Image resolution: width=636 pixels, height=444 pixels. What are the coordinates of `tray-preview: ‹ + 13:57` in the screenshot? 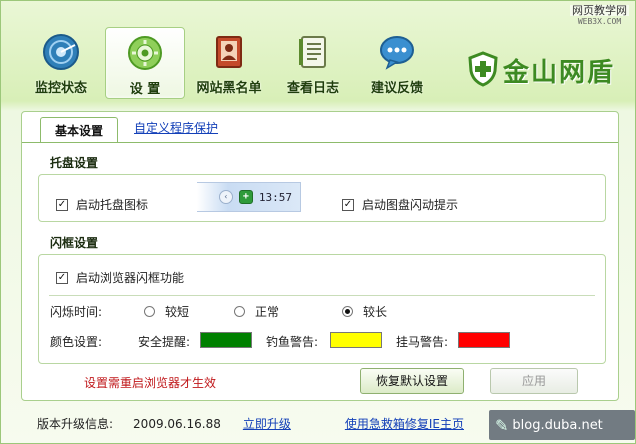 It's located at (249, 197).